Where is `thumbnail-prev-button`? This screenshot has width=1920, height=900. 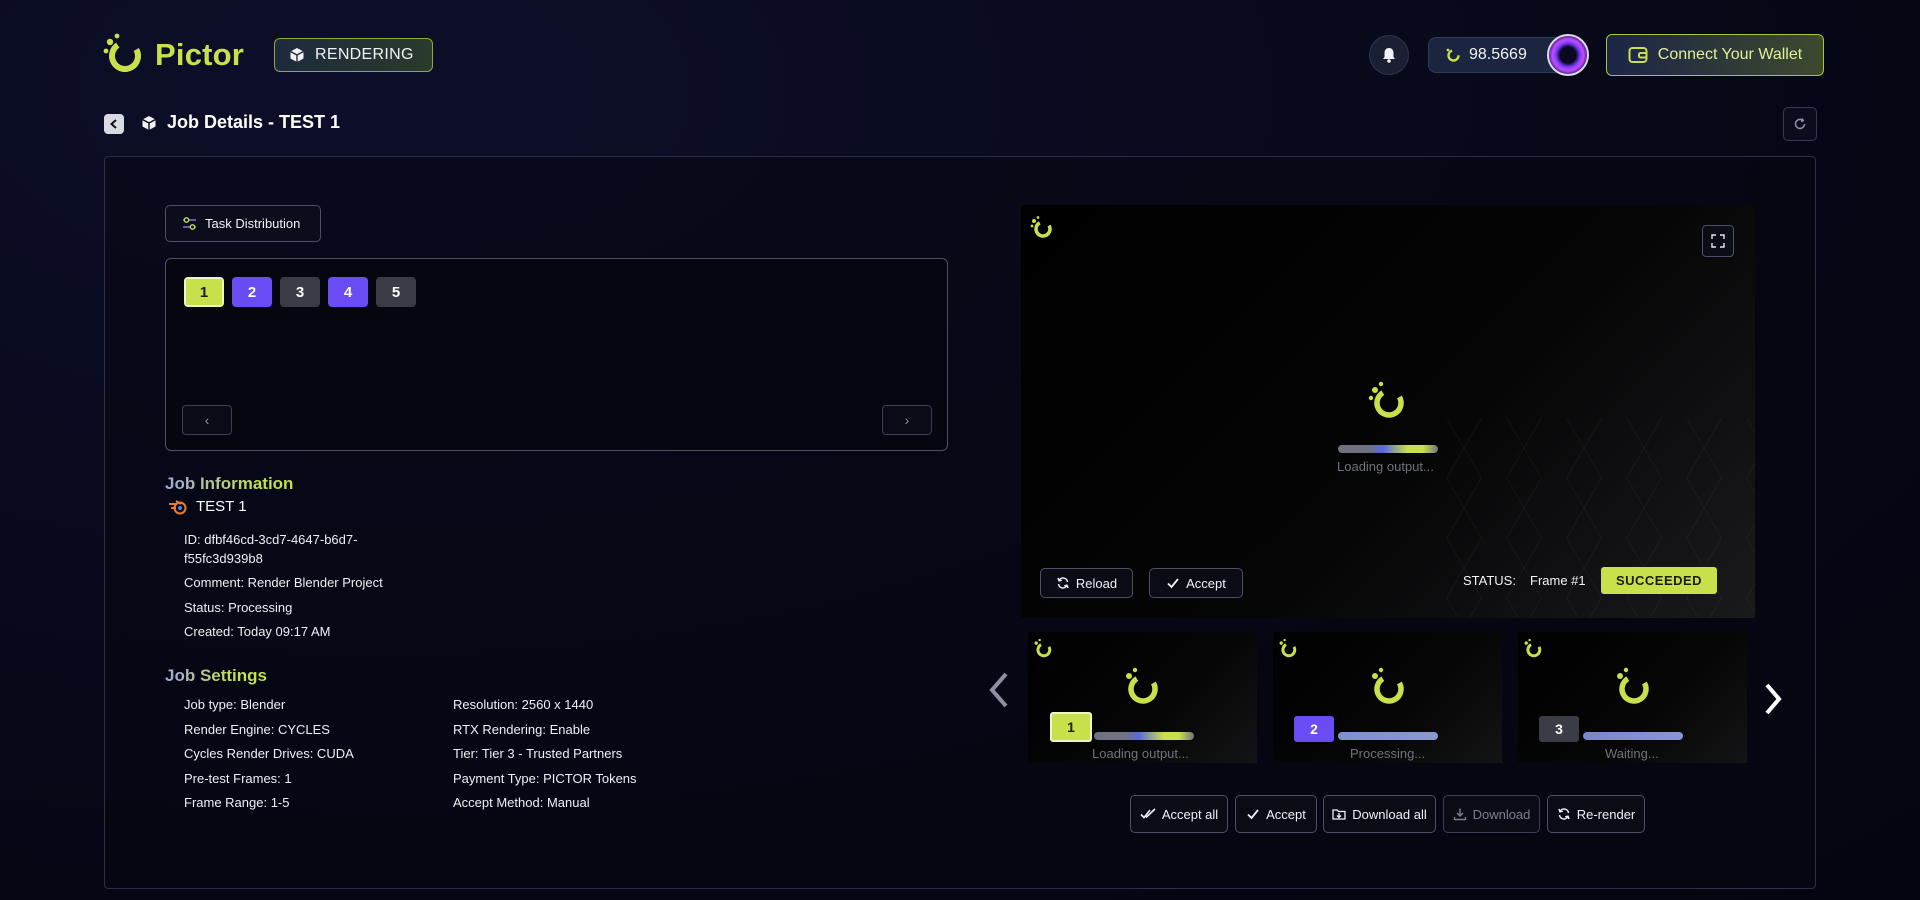 thumbnail-prev-button is located at coordinates (999, 695).